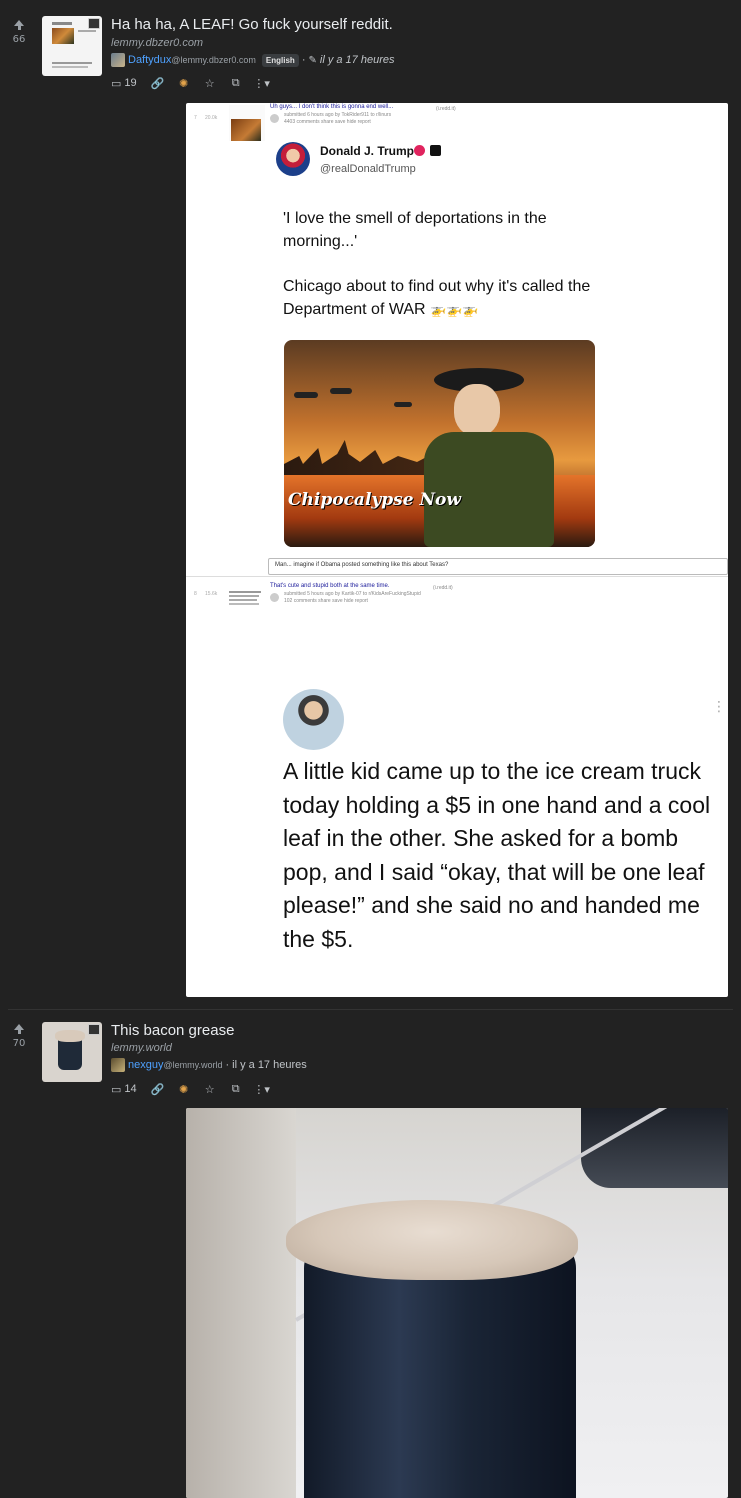  I want to click on edit-icon: ✎, so click(312, 60).